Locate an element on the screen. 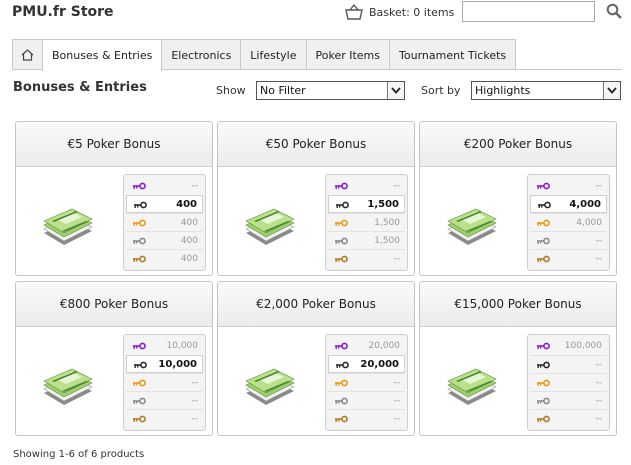  tab-lifestyle: Lifestyle is located at coordinates (273, 54).